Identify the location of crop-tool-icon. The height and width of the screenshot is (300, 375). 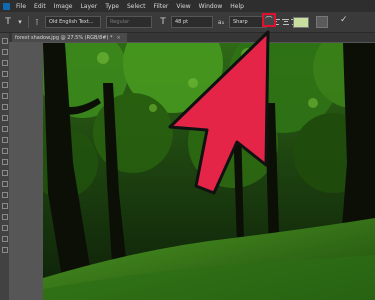
(4, 85).